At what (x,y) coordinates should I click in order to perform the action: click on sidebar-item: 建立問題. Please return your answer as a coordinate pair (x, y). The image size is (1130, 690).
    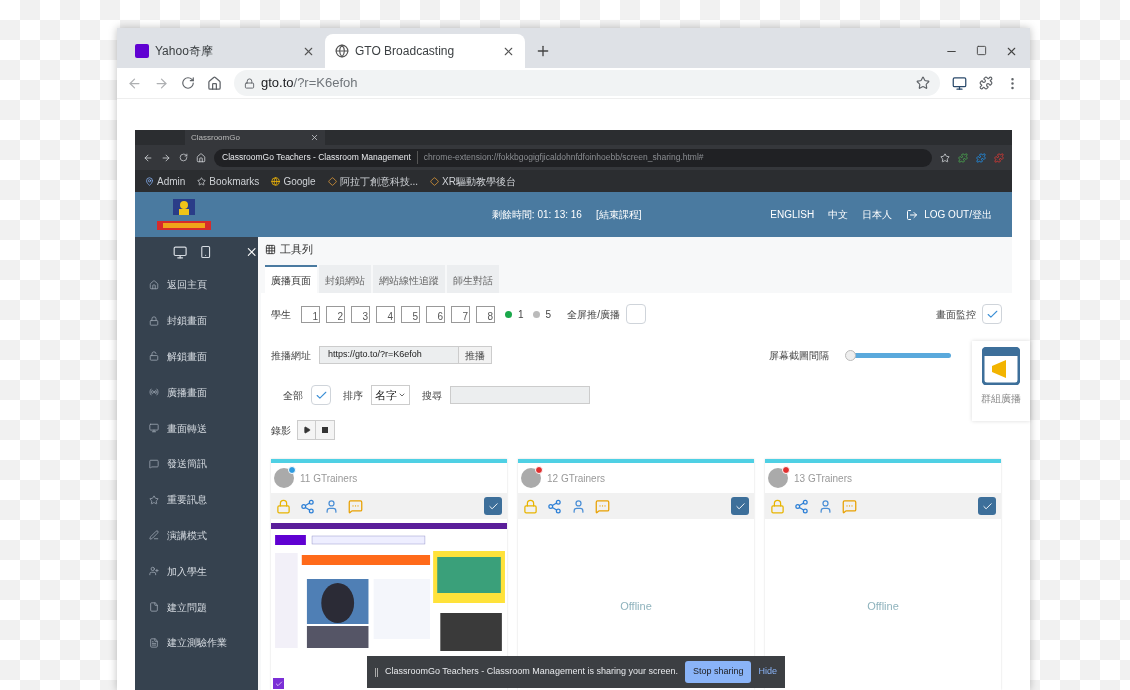
    Looking at the image, I should click on (187, 607).